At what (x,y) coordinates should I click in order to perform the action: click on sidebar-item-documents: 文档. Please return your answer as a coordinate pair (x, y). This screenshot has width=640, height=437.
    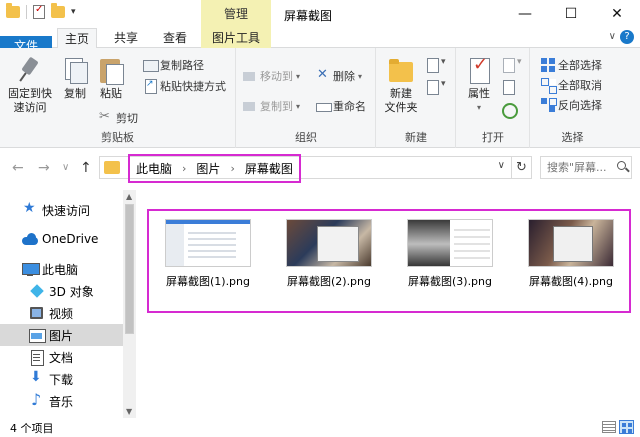
    Looking at the image, I should click on (61, 357).